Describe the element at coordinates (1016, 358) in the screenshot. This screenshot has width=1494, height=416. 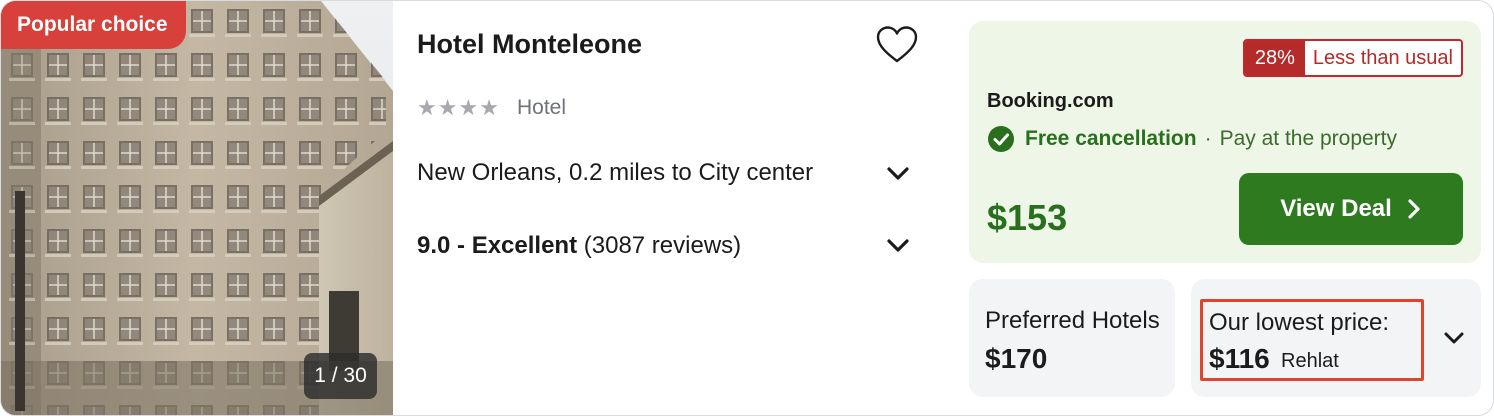
I see `offer-price: $170` at that location.